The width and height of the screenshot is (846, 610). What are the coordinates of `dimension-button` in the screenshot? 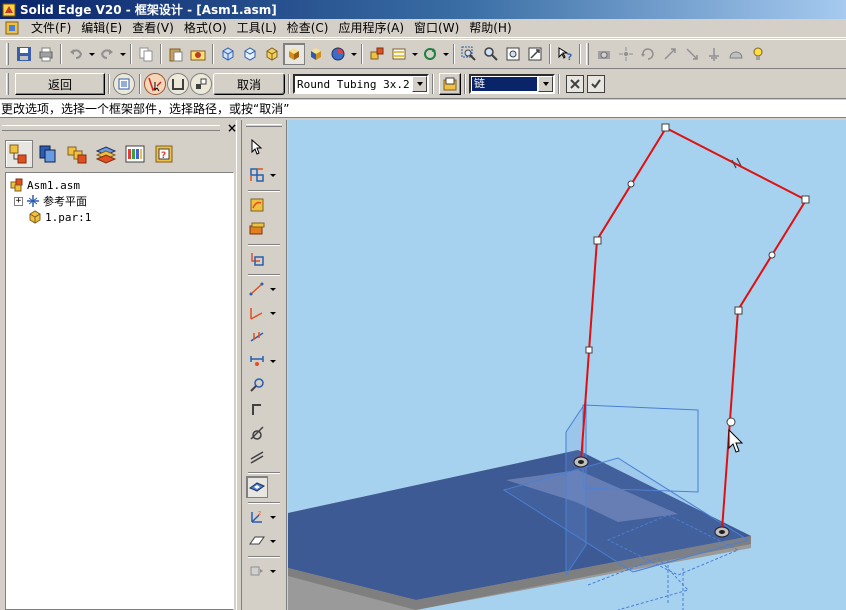 It's located at (257, 337).